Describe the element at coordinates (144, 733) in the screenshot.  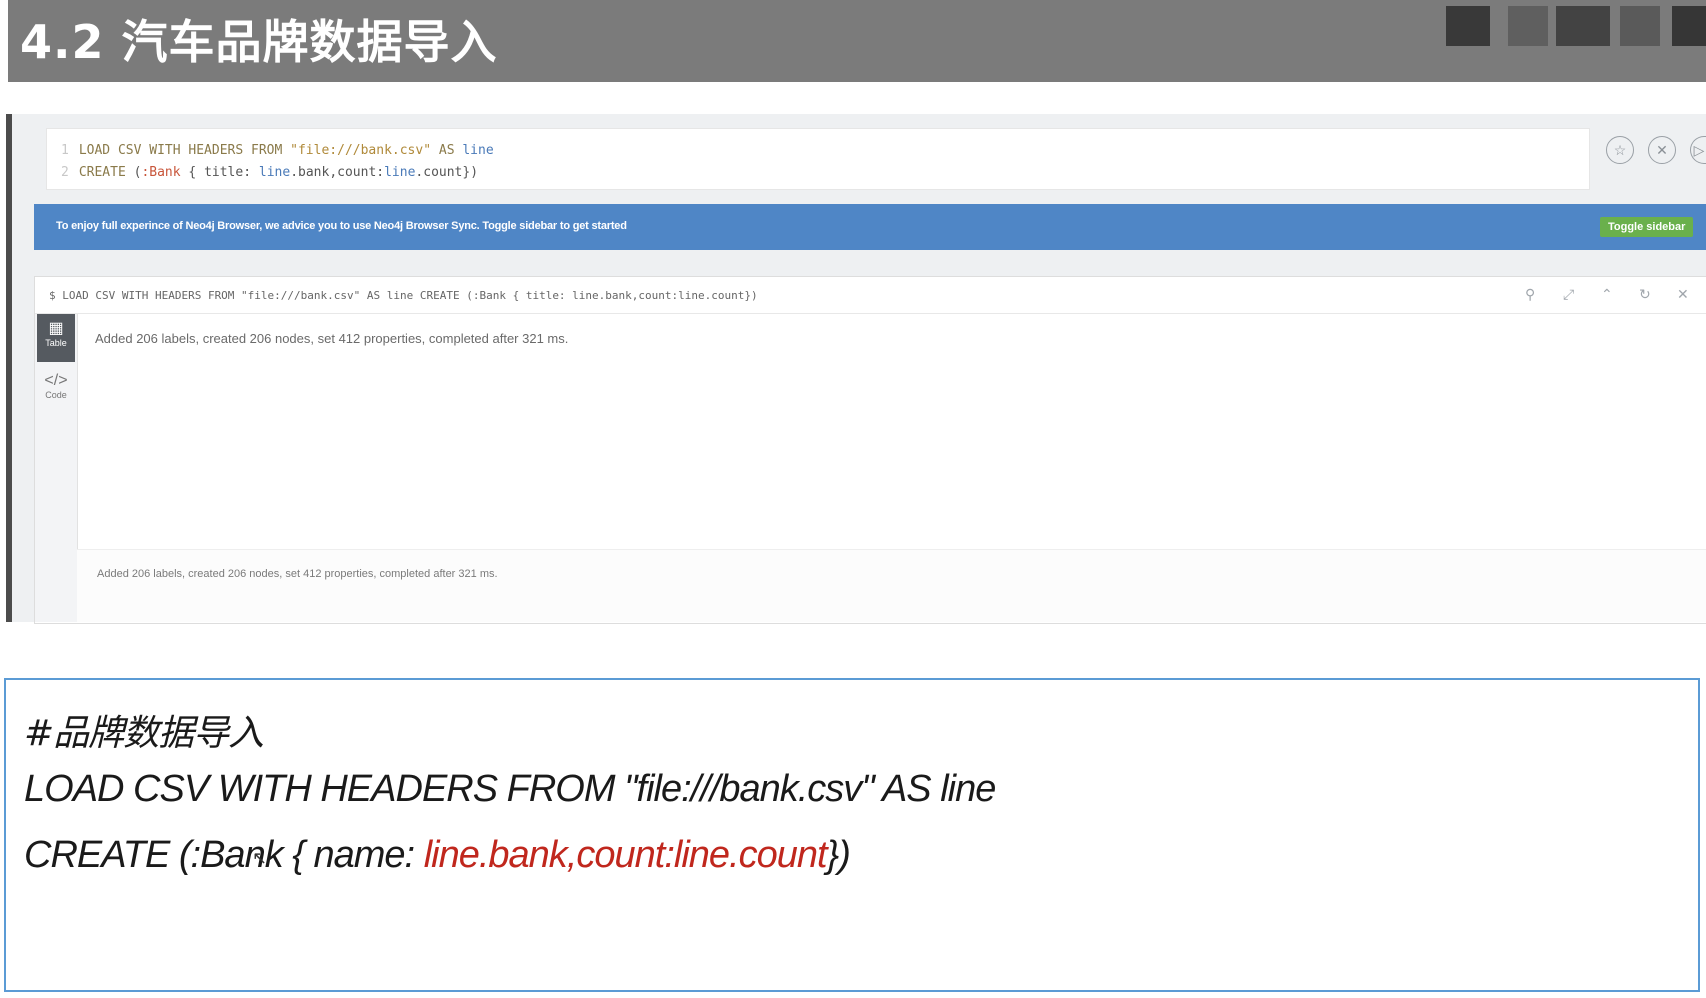
I see `note-comment: #品牌数据导入` at that location.